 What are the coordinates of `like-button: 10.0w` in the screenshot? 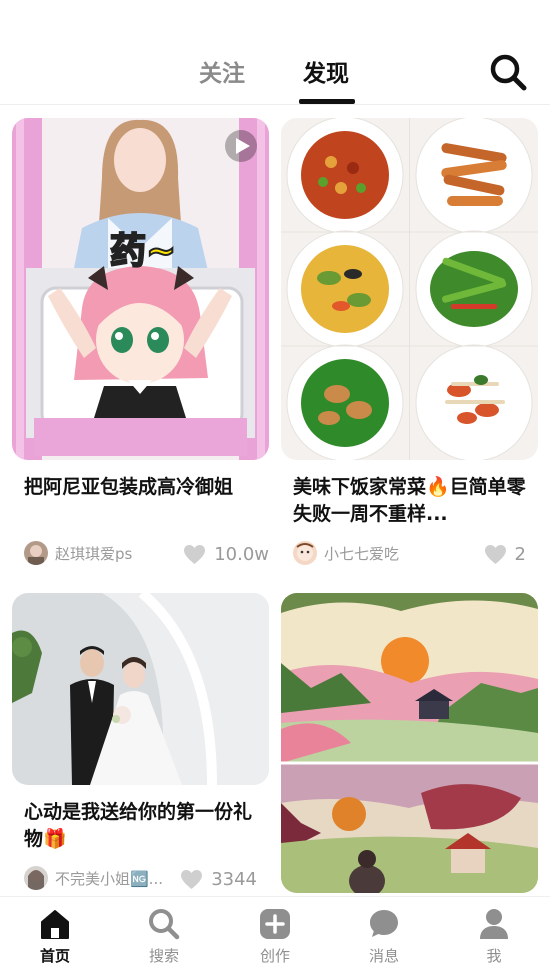 It's located at (226, 554).